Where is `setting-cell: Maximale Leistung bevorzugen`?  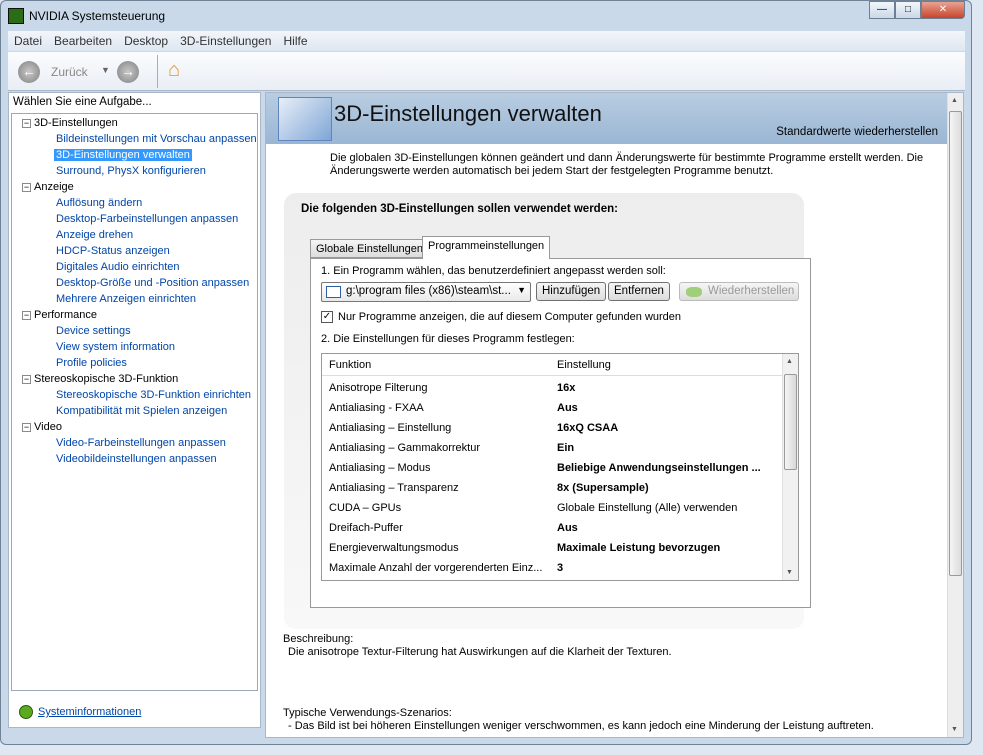 setting-cell: Maximale Leistung bevorzugen is located at coordinates (668, 548).